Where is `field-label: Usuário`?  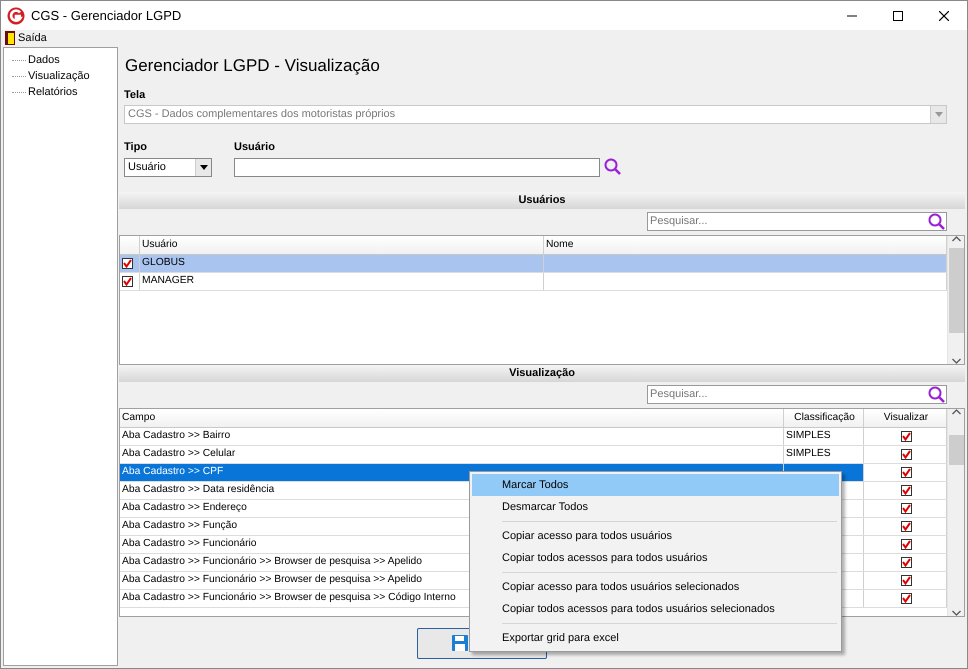
field-label: Usuário is located at coordinates (255, 147).